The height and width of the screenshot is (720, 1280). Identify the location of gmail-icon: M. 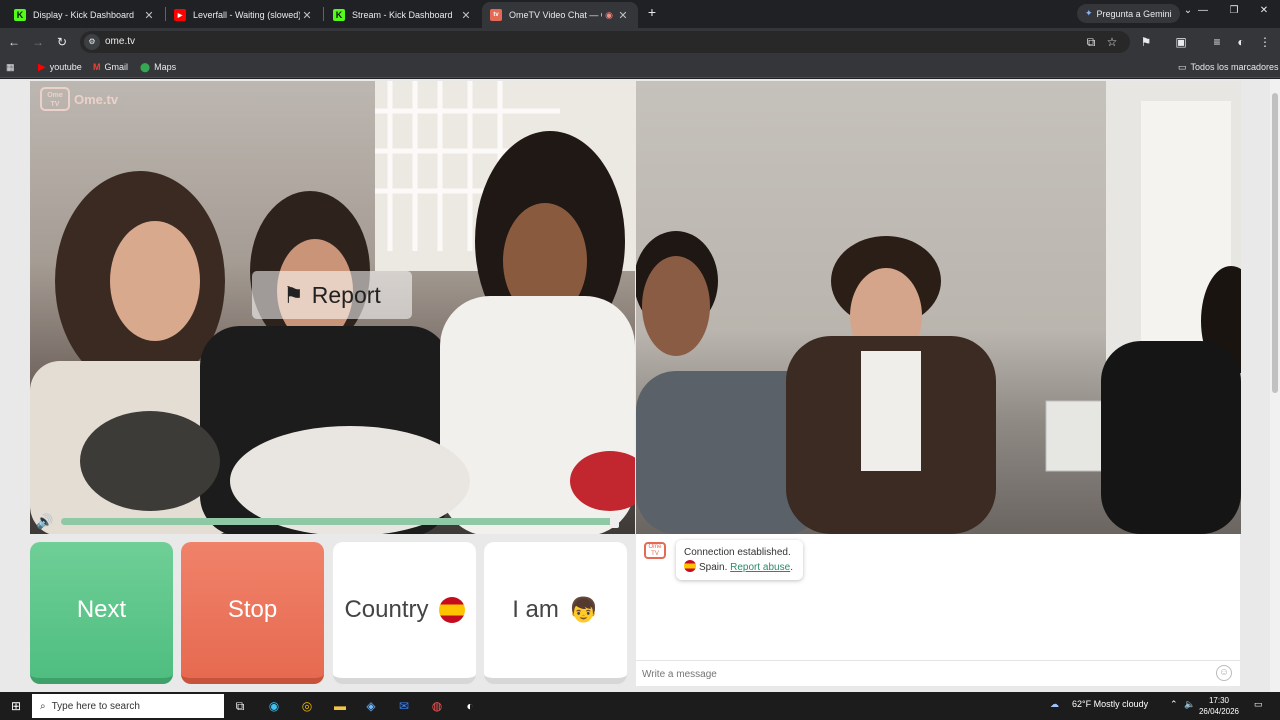
(97, 67).